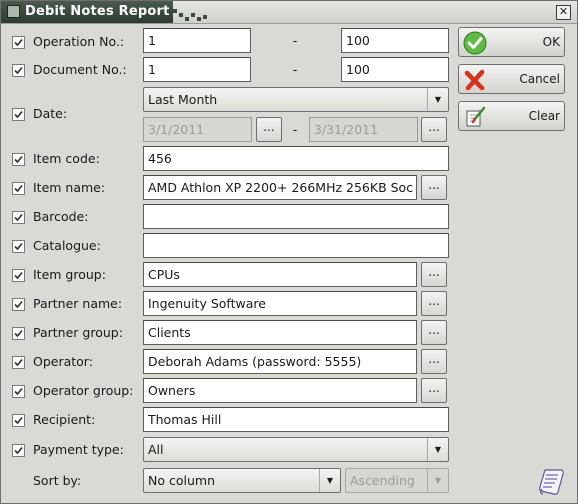  I want to click on sort-column-select: No column ▼, so click(242, 480).